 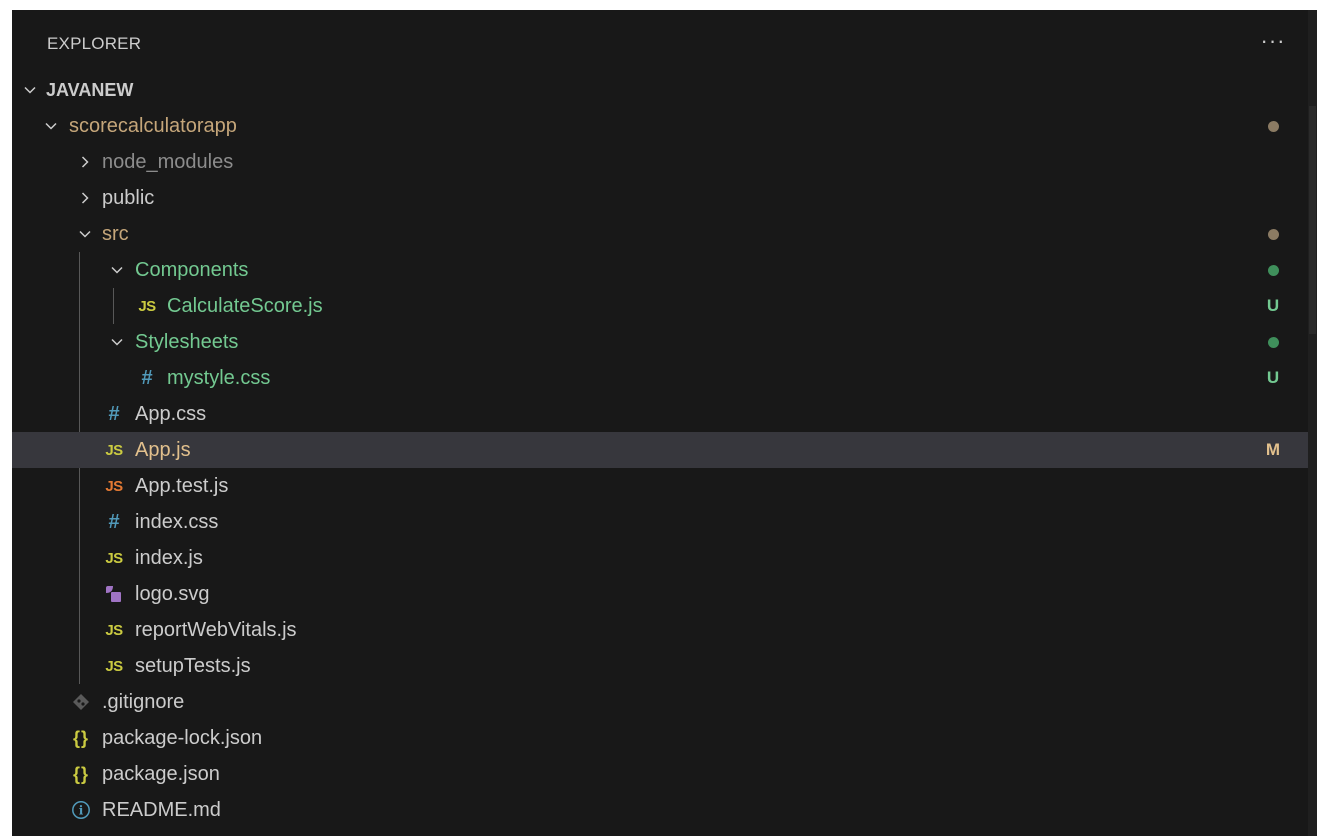 I want to click on tree-file-mystyle-css: # mystyle.css U, so click(x=660, y=378).